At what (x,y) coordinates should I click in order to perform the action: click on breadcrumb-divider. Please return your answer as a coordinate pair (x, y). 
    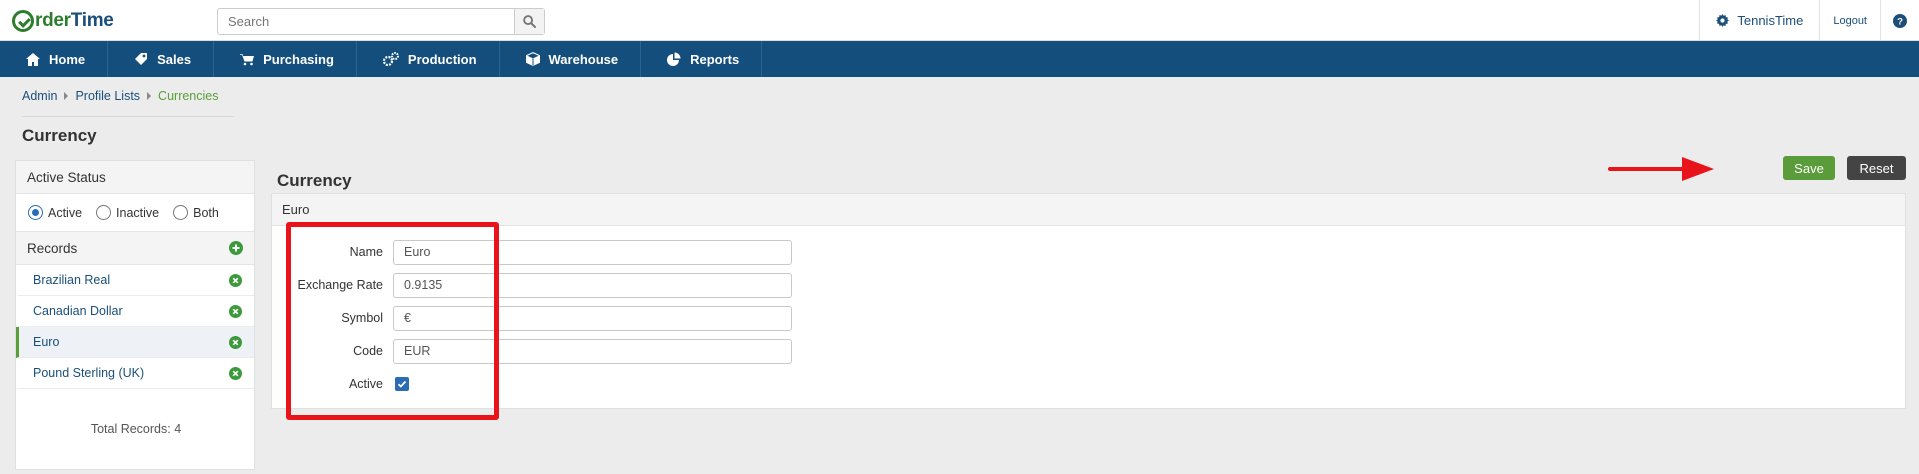
    Looking at the image, I should click on (128, 116).